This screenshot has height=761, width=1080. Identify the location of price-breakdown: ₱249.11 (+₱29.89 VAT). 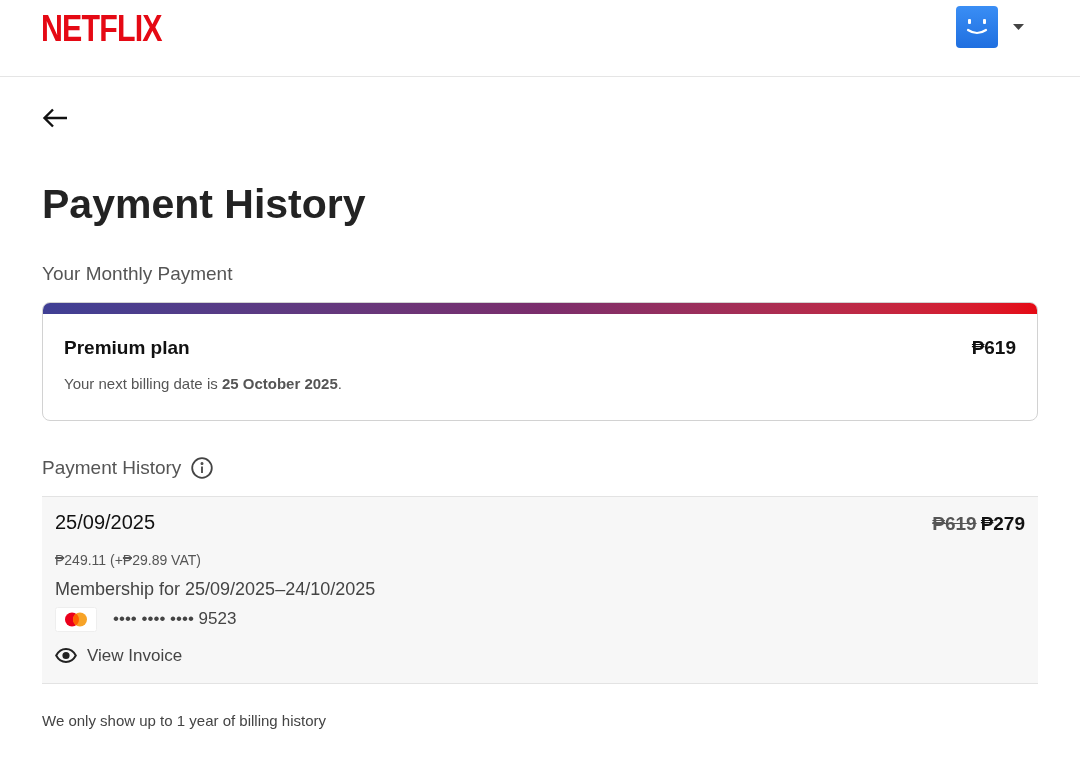
(128, 560).